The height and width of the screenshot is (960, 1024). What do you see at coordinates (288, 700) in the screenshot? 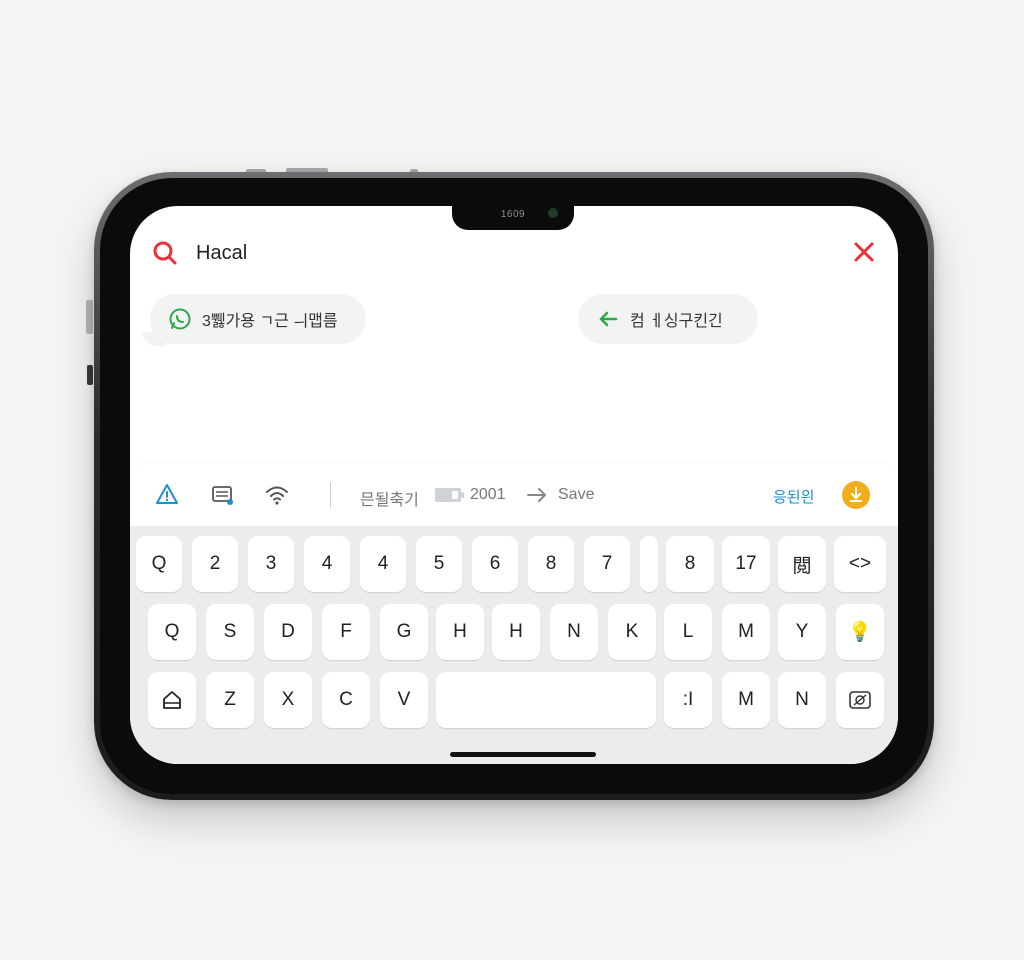
I see `key-x: X` at bounding box center [288, 700].